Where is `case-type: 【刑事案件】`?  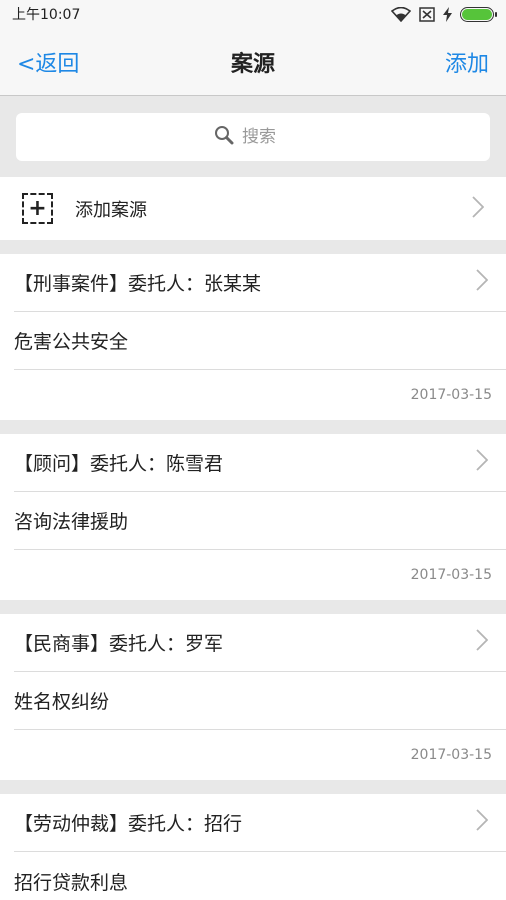 case-type: 【刑事案件】 is located at coordinates (71, 284).